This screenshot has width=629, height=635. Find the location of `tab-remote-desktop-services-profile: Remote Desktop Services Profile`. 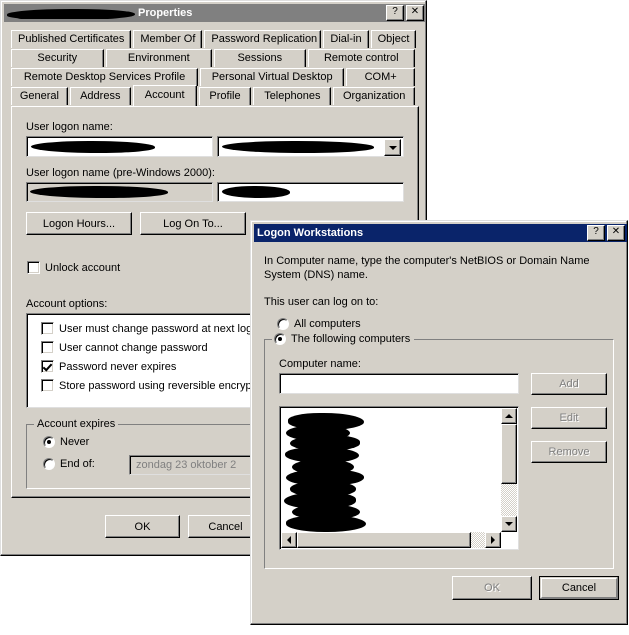

tab-remote-desktop-services-profile: Remote Desktop Services Profile is located at coordinates (105, 77).